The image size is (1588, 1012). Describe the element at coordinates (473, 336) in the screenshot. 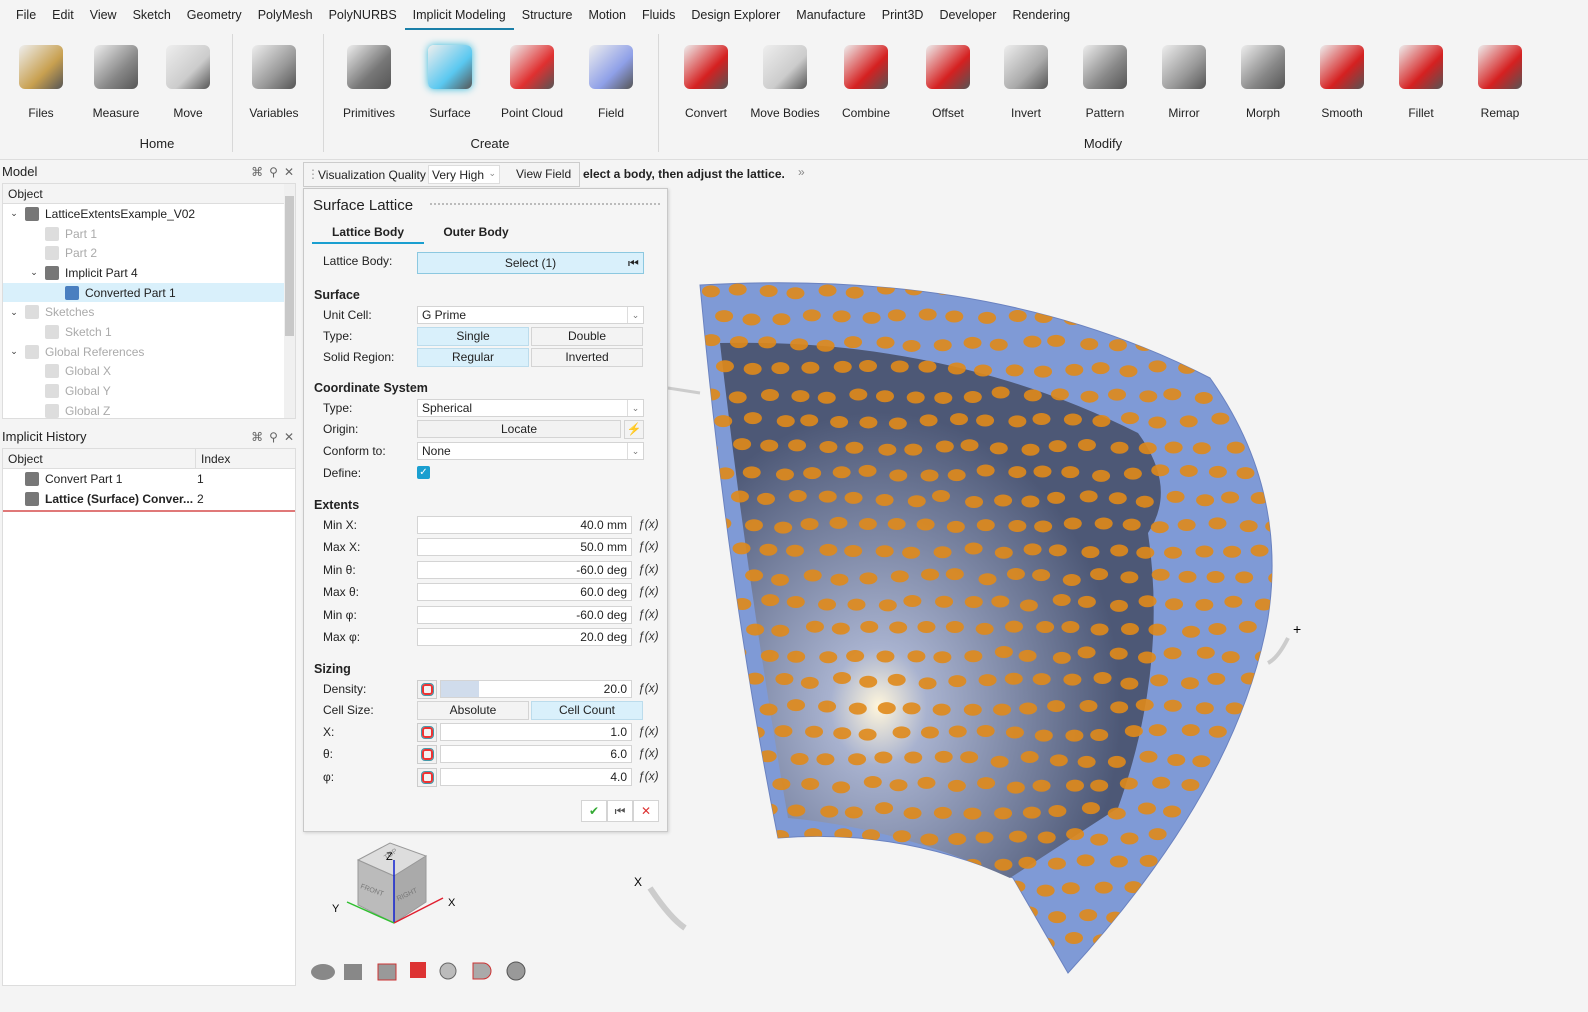

I see `type-option-single: Single` at that location.